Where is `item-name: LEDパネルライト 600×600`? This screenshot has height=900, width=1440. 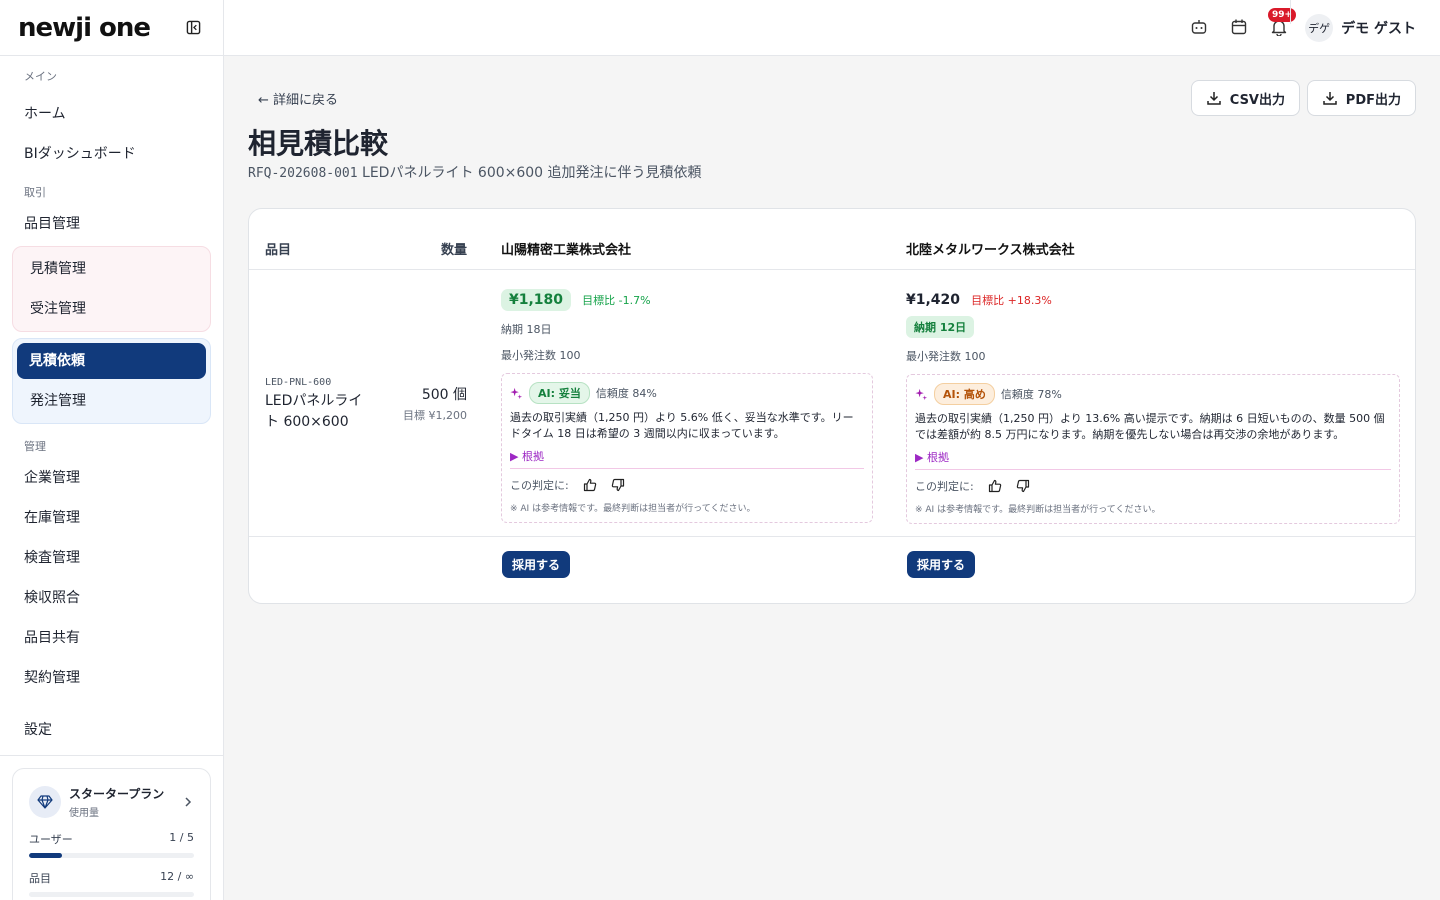
item-name: LEDパネルライト 600×600 is located at coordinates (314, 411).